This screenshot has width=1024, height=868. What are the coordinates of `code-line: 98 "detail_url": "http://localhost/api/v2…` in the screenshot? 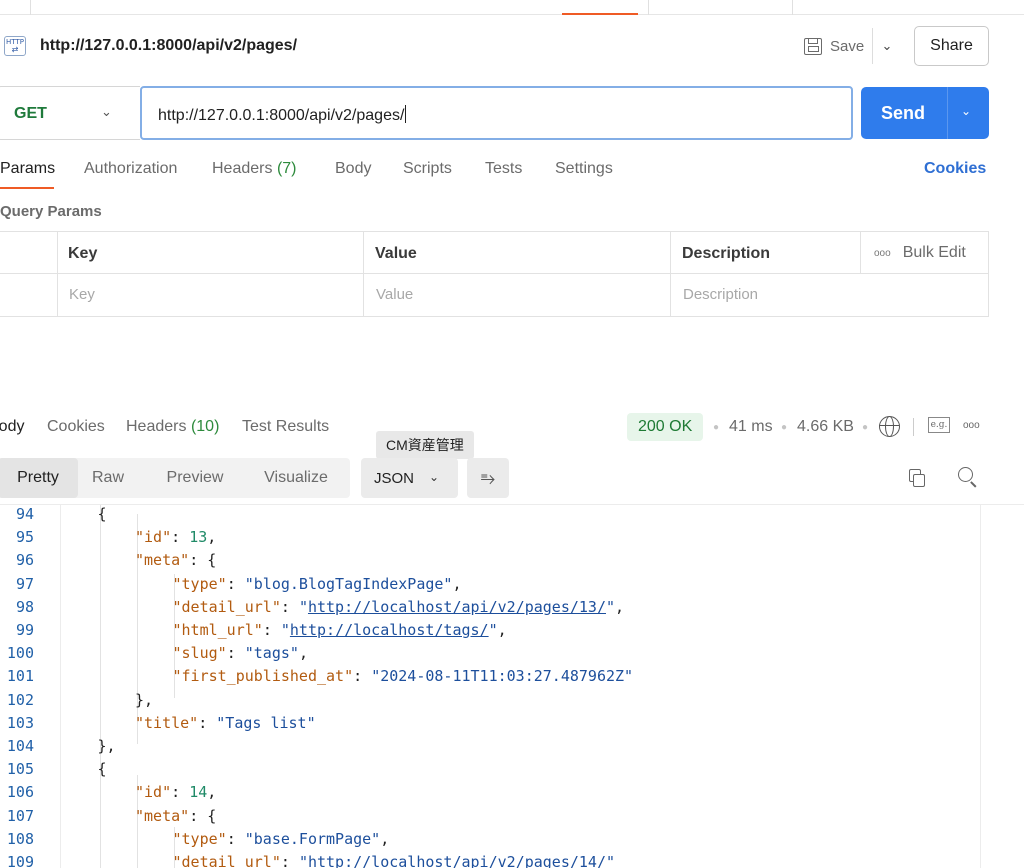 It's located at (490, 607).